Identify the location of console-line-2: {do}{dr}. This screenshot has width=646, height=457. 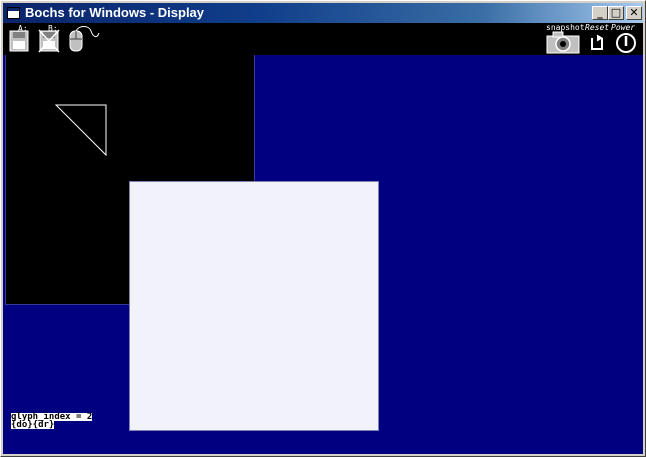
(33, 425).